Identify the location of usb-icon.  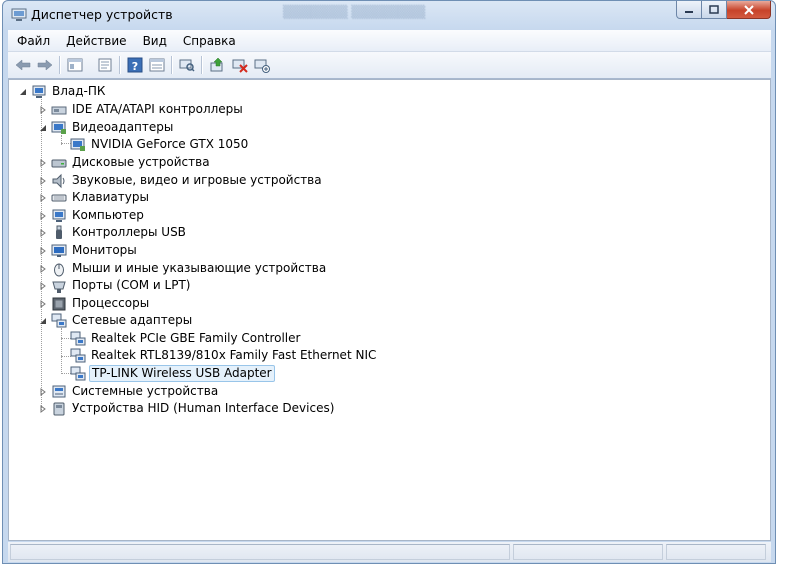
(59, 233).